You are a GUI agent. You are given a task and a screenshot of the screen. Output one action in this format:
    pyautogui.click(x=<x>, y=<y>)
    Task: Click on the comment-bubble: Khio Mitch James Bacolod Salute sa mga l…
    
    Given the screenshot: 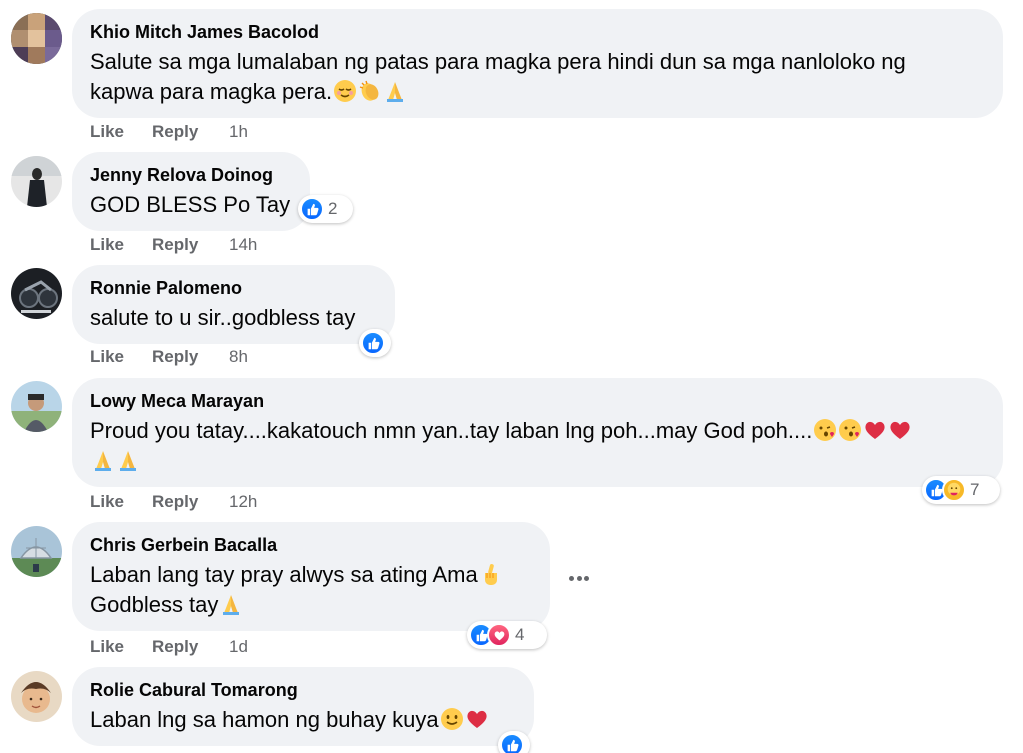 What is the action you would take?
    pyautogui.click(x=537, y=63)
    